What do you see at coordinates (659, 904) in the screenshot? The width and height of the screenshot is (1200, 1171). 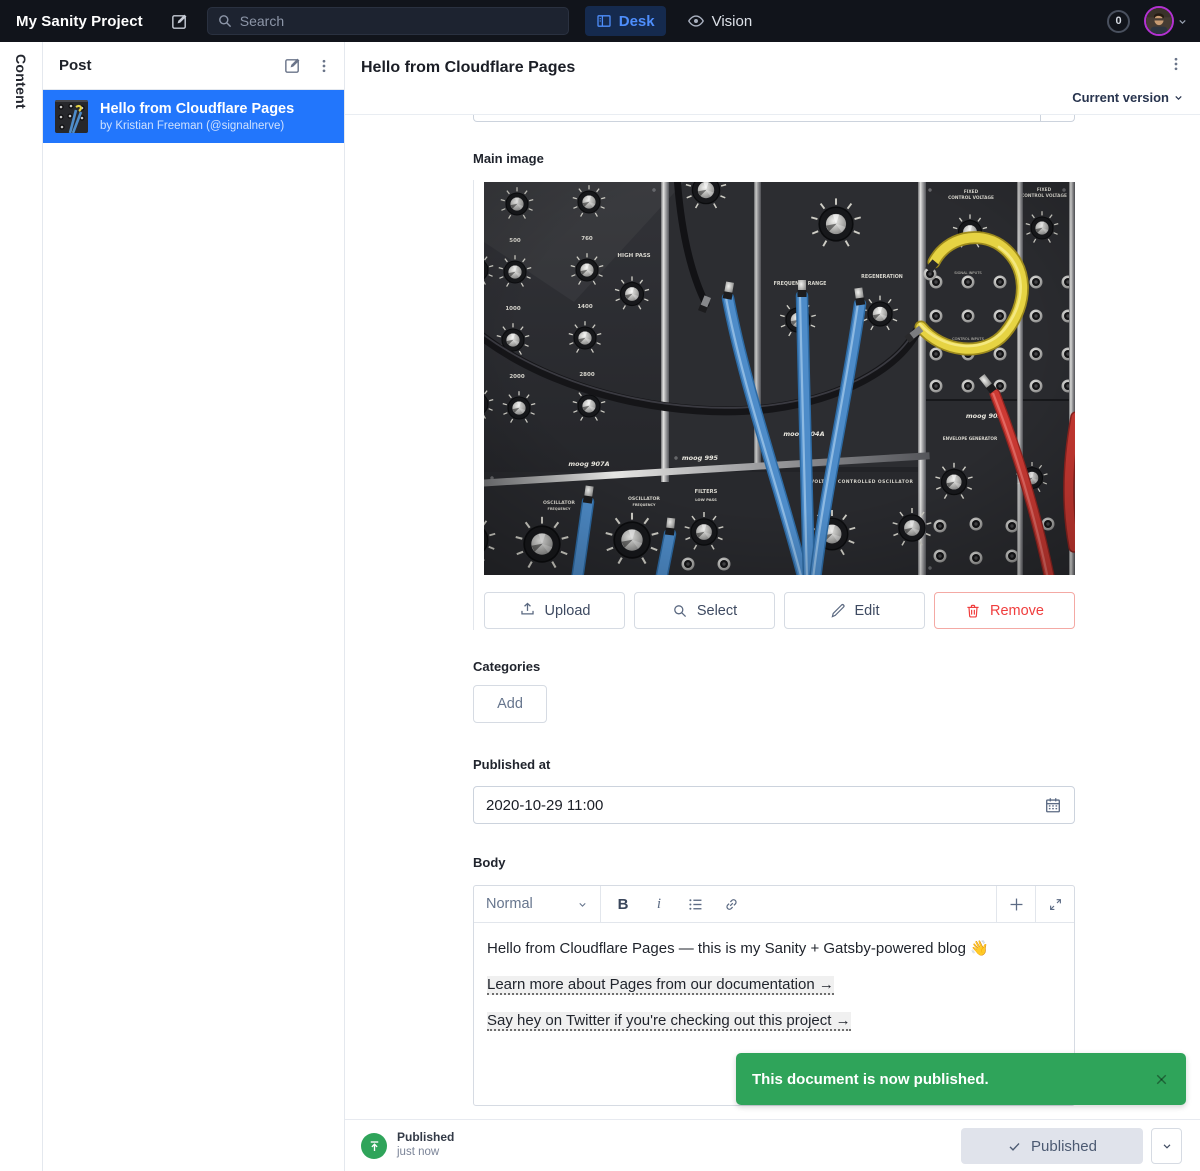 I see `italic-button: i` at bounding box center [659, 904].